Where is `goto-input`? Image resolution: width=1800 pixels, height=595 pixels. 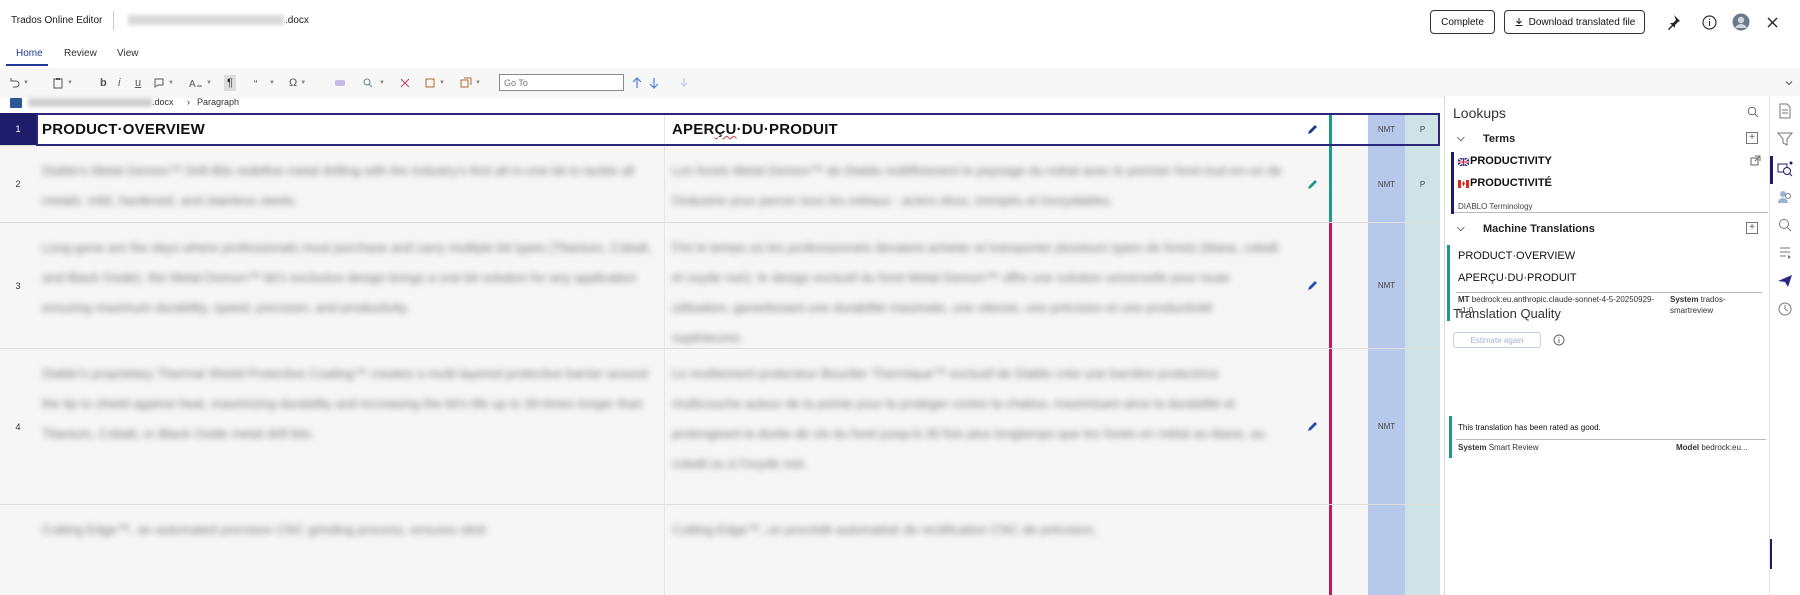
goto-input is located at coordinates (561, 82).